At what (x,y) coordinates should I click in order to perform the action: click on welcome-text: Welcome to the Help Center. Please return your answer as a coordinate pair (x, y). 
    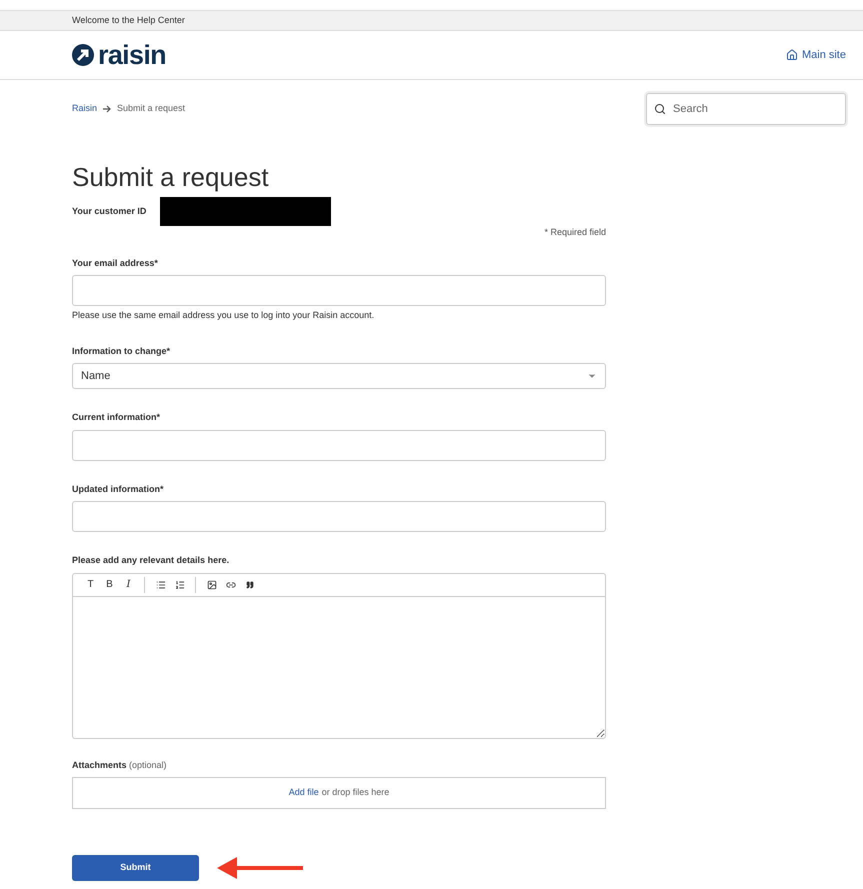
    Looking at the image, I should click on (128, 20).